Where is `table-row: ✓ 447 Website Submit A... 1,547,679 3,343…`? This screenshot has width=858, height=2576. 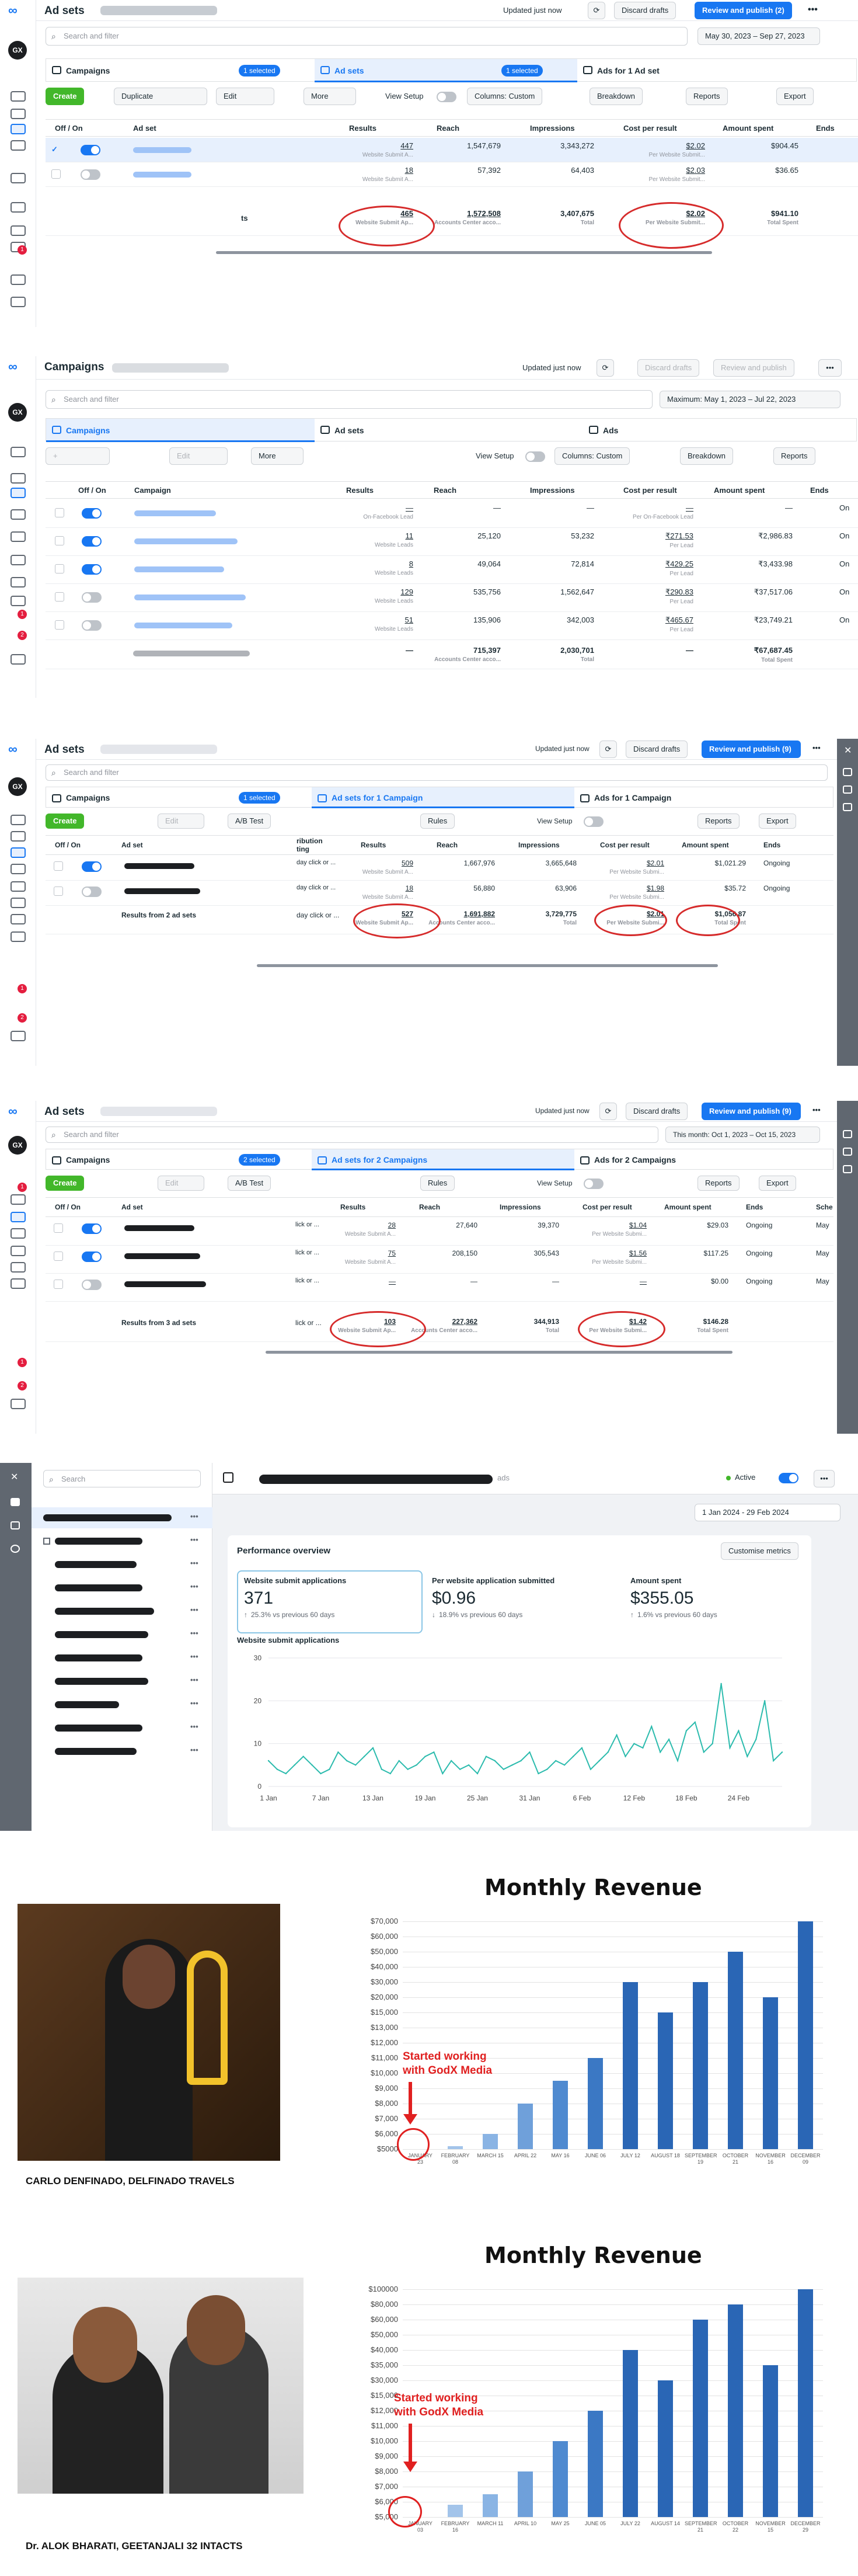
table-row: ✓ 447 Website Submit A... 1,547,679 3,343… is located at coordinates (452, 150).